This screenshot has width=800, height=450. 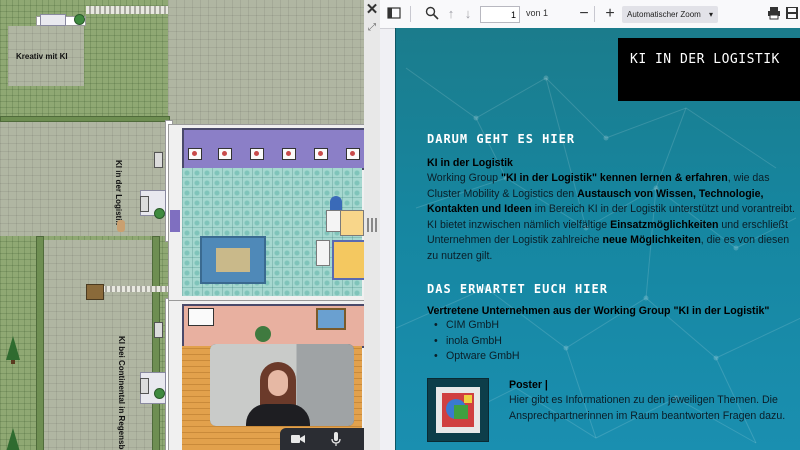 What do you see at coordinates (331, 319) in the screenshot?
I see `painting-icon` at bounding box center [331, 319].